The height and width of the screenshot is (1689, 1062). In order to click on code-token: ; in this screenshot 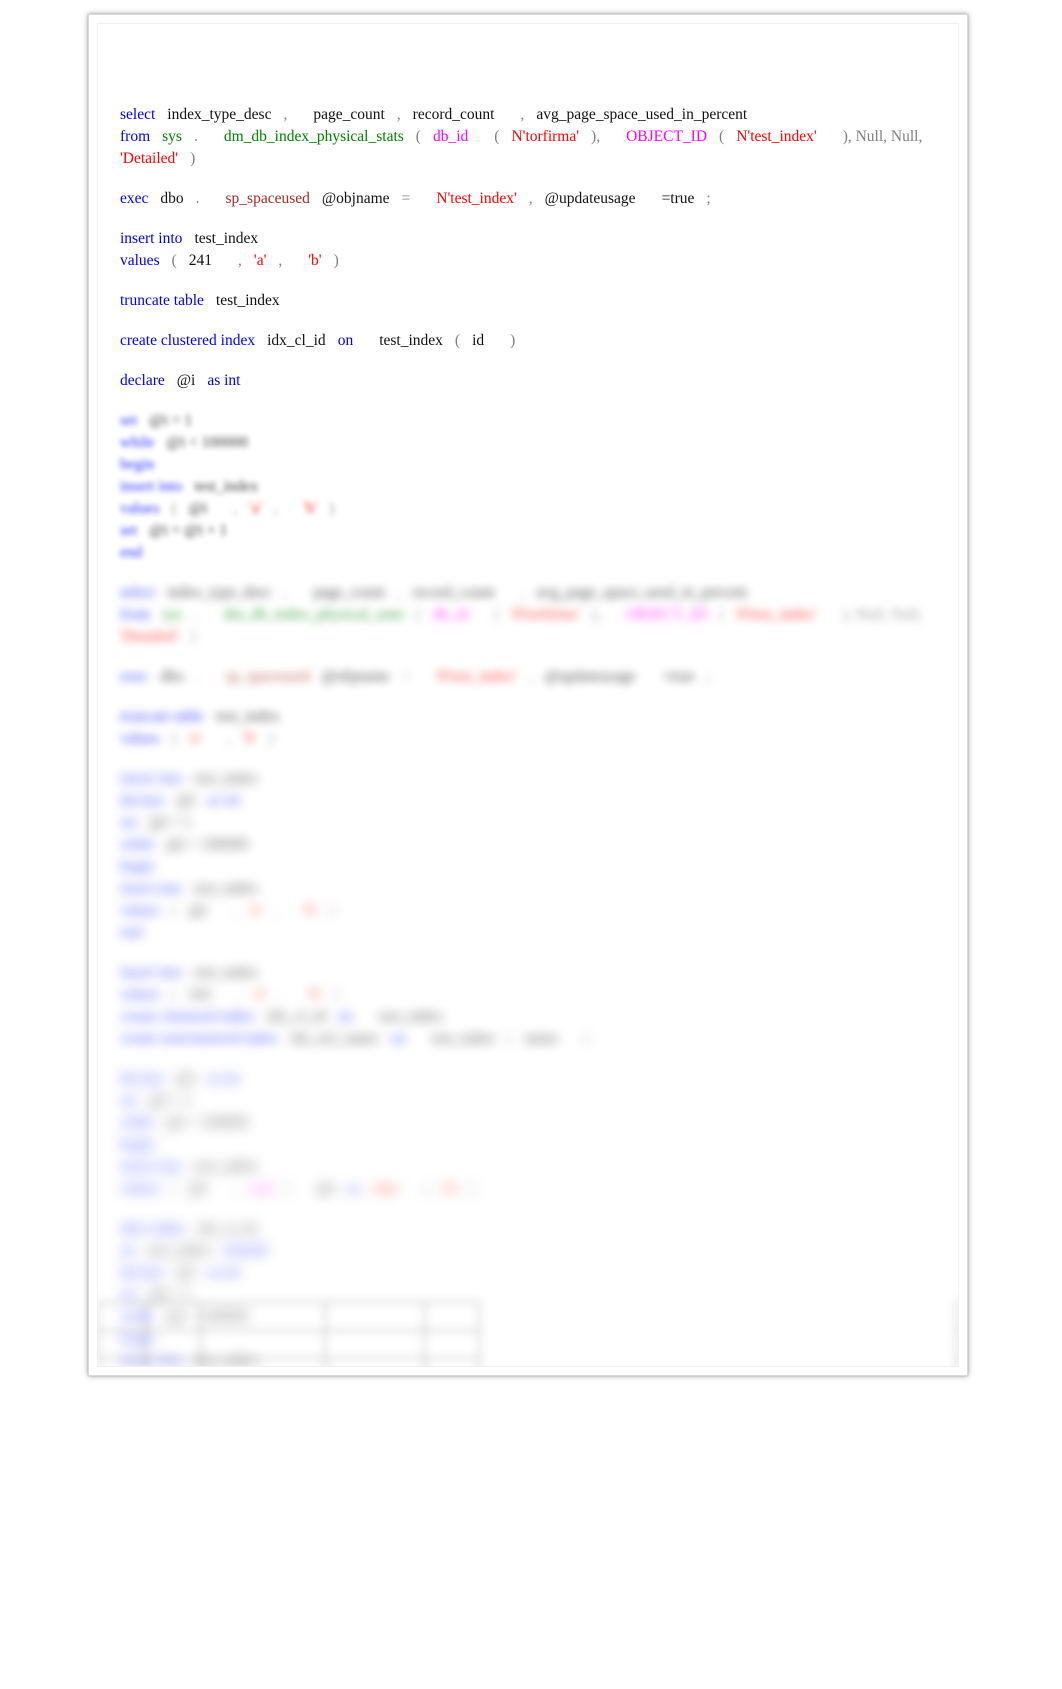, I will do `click(708, 676)`.